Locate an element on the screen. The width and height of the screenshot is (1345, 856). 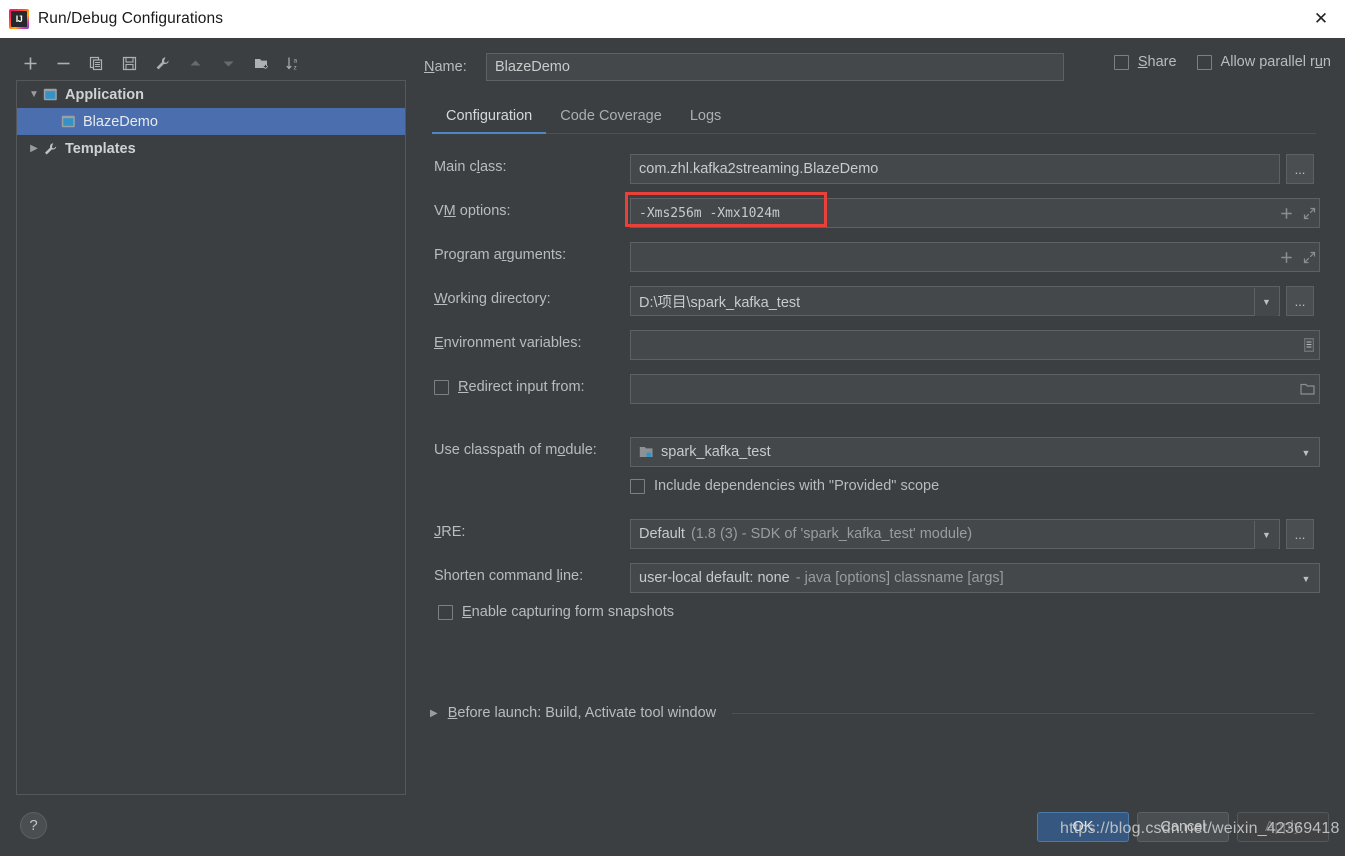
redirect-input-field is located at coordinates (975, 389).